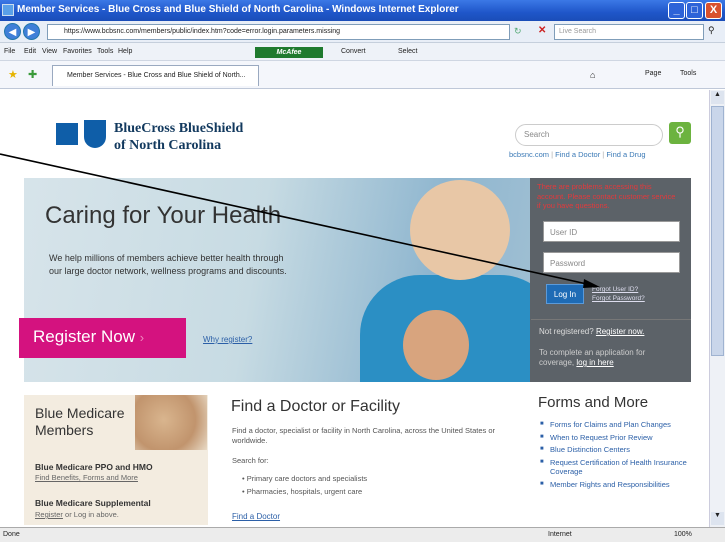 The image size is (725, 542). I want to click on close-button: X, so click(713, 10).